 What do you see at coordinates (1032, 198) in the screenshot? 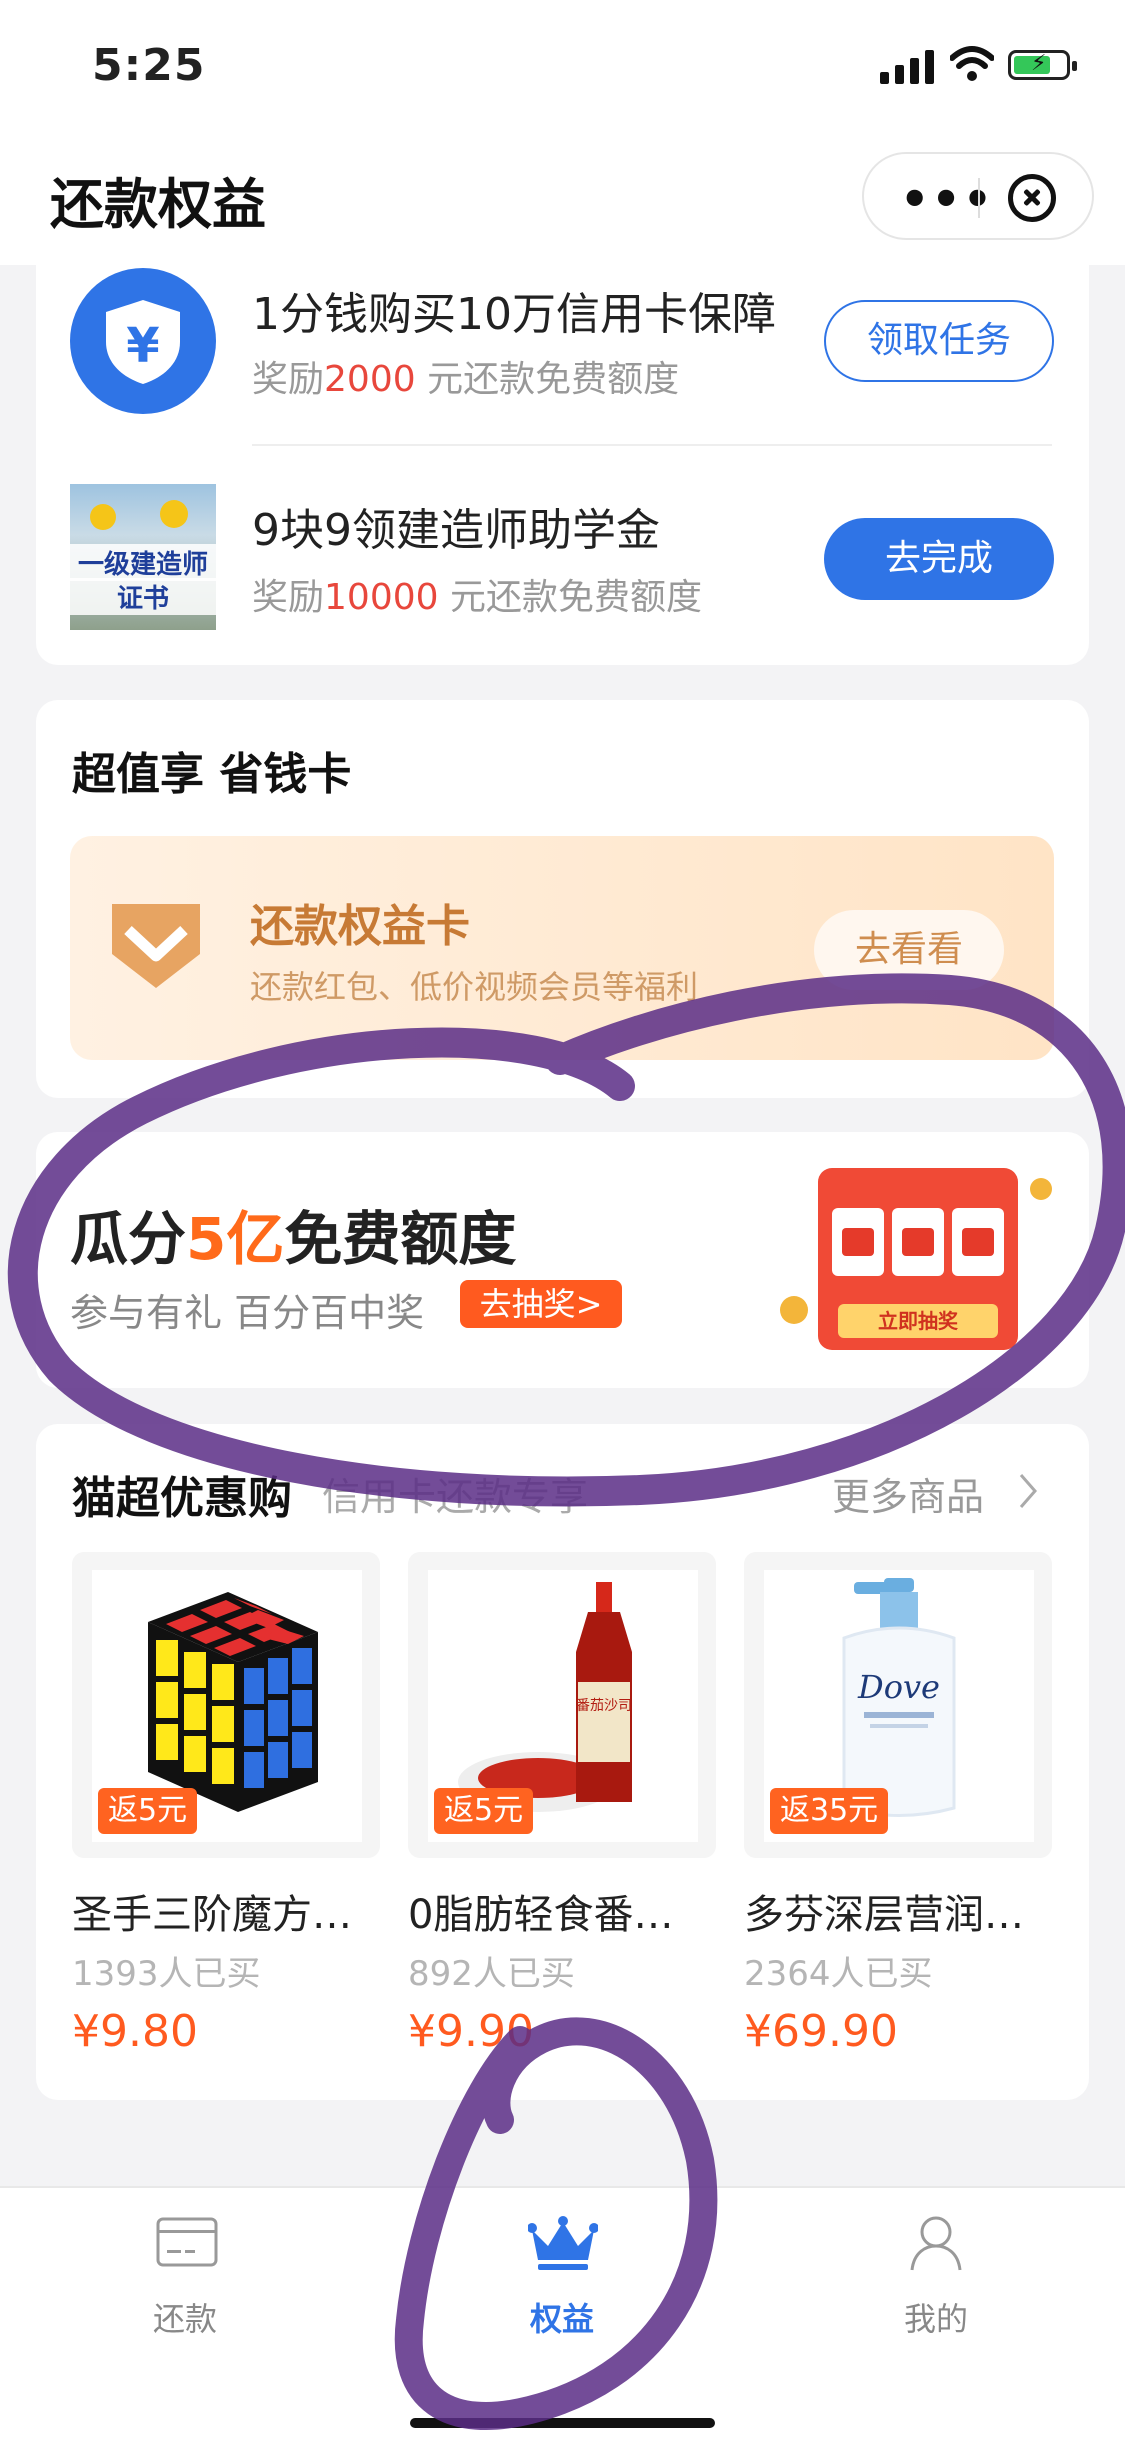
I see `close-circle-icon` at bounding box center [1032, 198].